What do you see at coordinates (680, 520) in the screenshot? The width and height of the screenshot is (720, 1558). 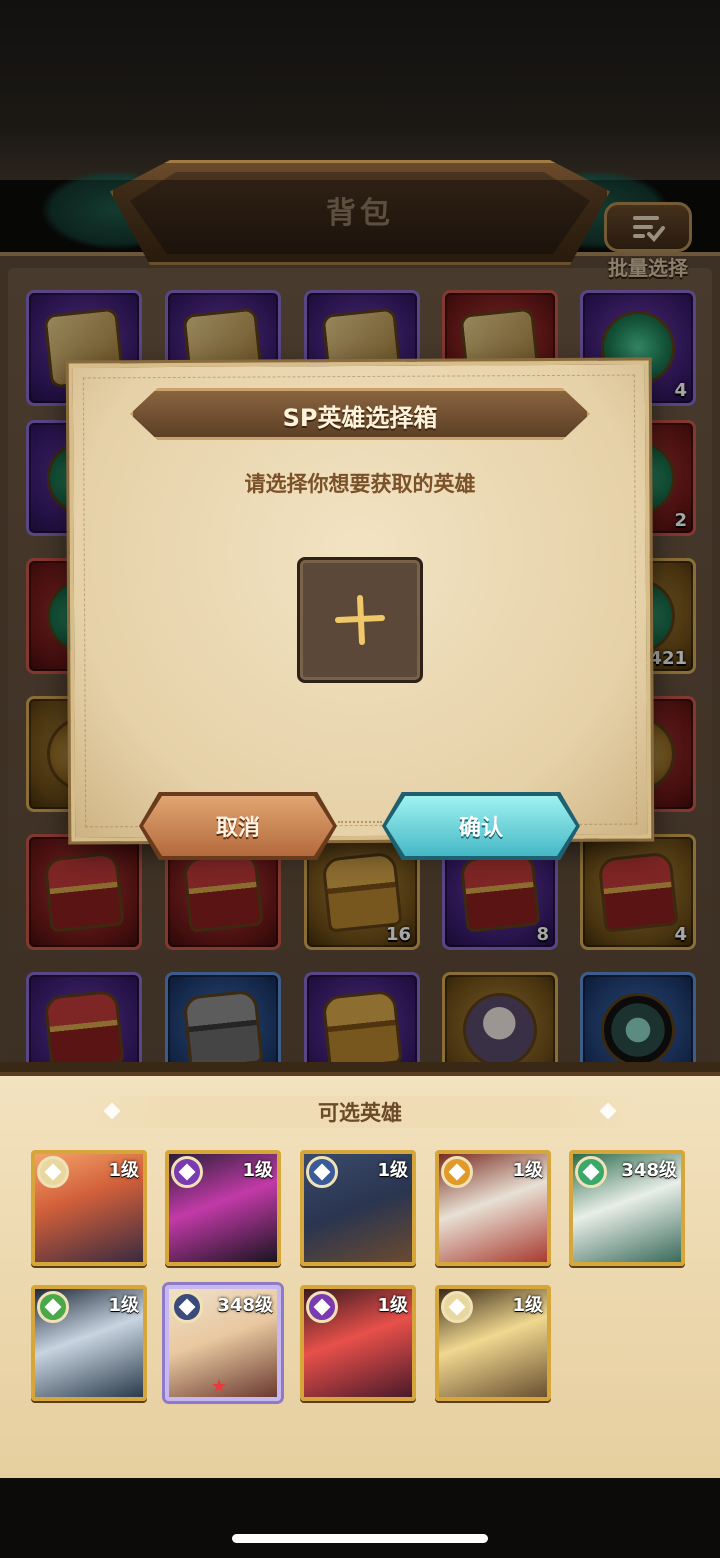 I see `item-count: 2` at bounding box center [680, 520].